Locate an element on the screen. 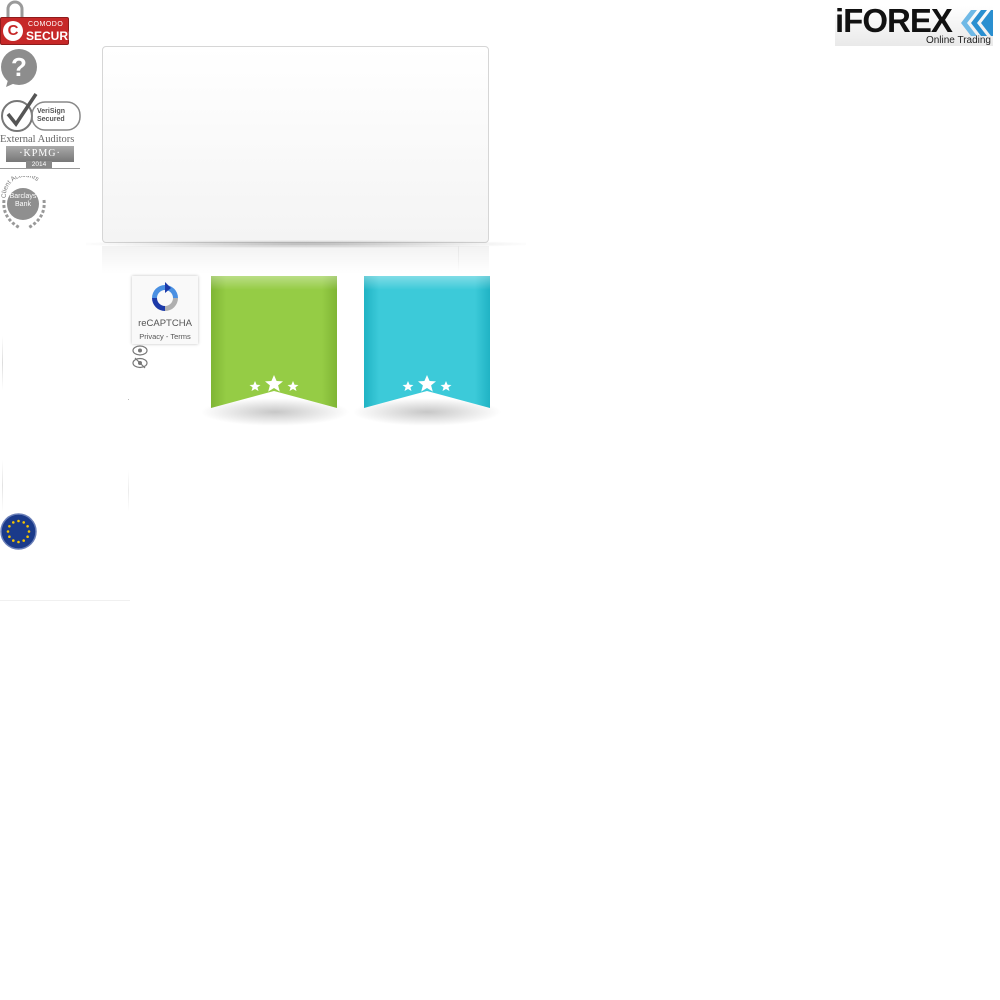  comodo-secure-badge: C COMODO SECURE is located at coordinates (38, 31).